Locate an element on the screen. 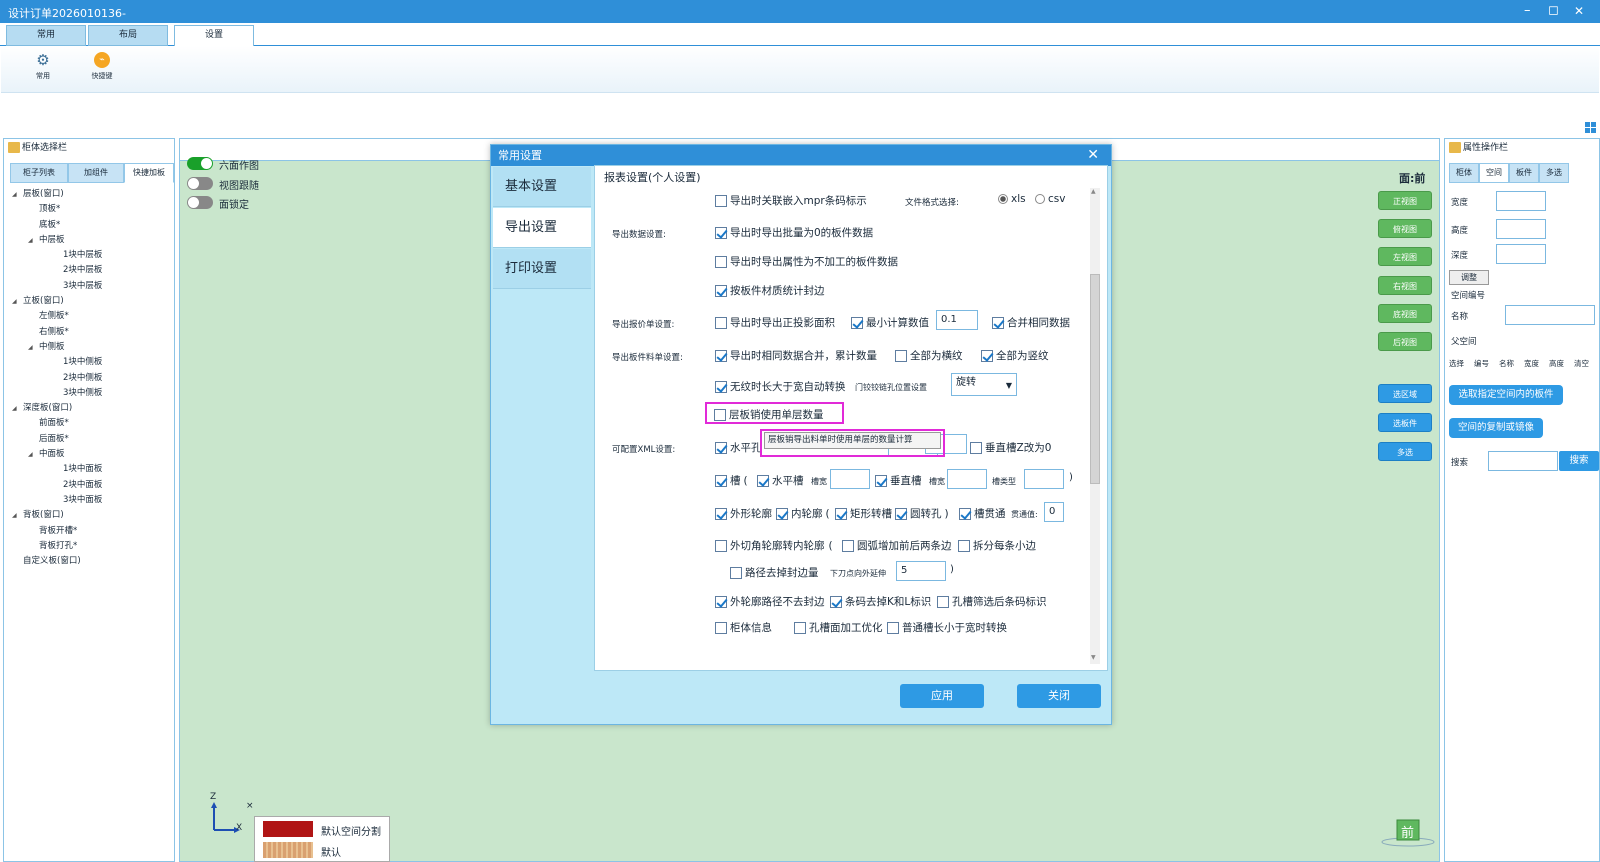 The image size is (1600, 862). tree-node: 3块中面板 is located at coordinates (92, 500).